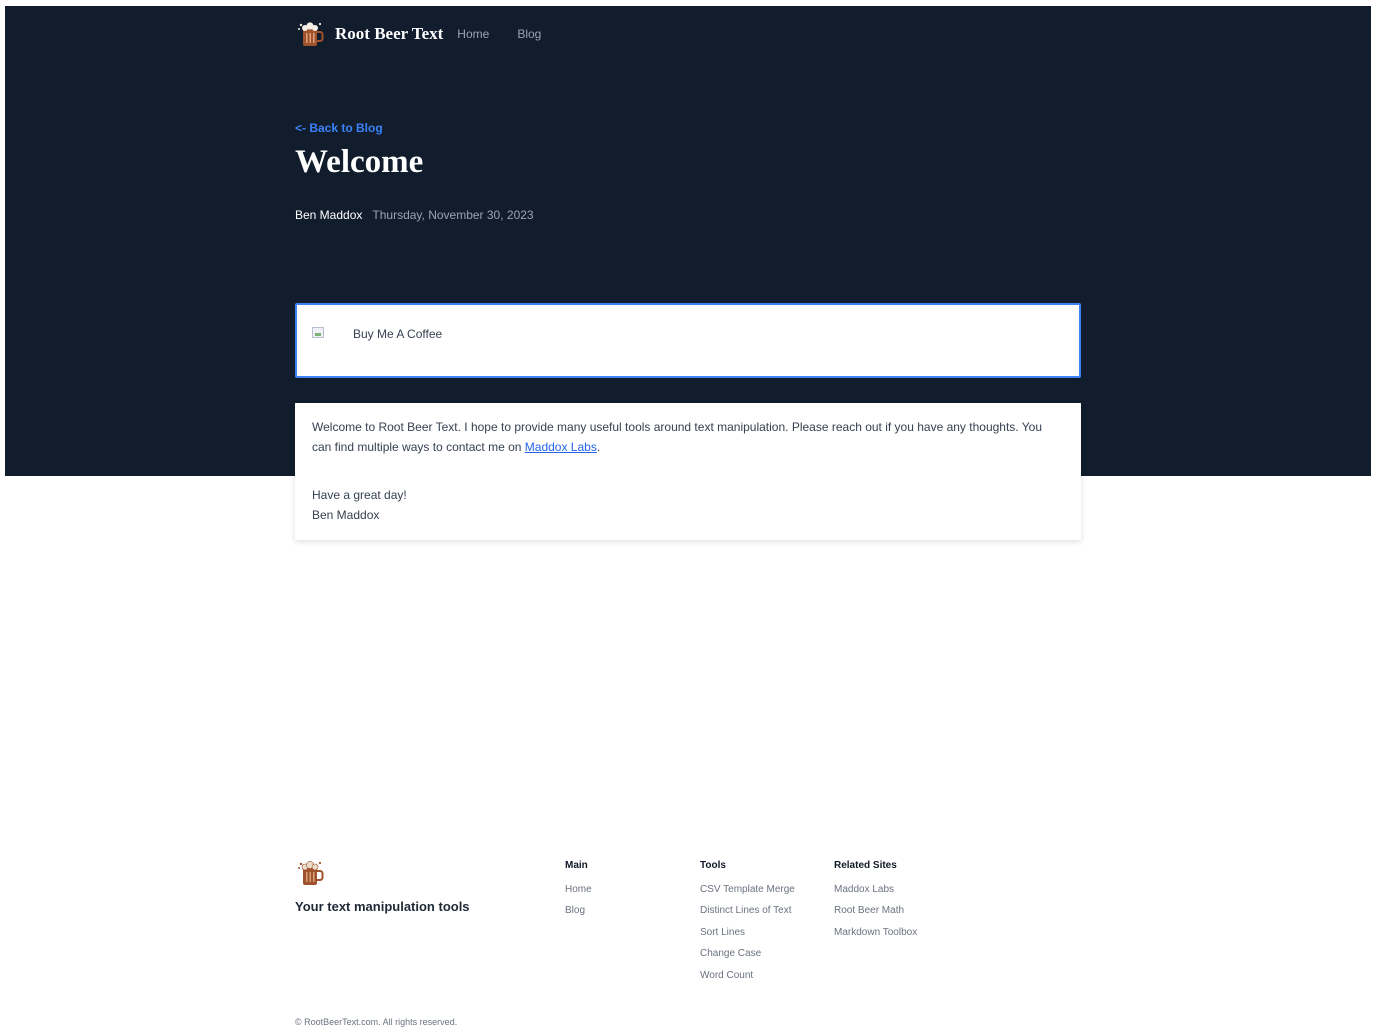 This screenshot has height=1030, width=1374. Describe the element at coordinates (747, 954) in the screenshot. I see `footer-link-change-case: Change Case` at that location.